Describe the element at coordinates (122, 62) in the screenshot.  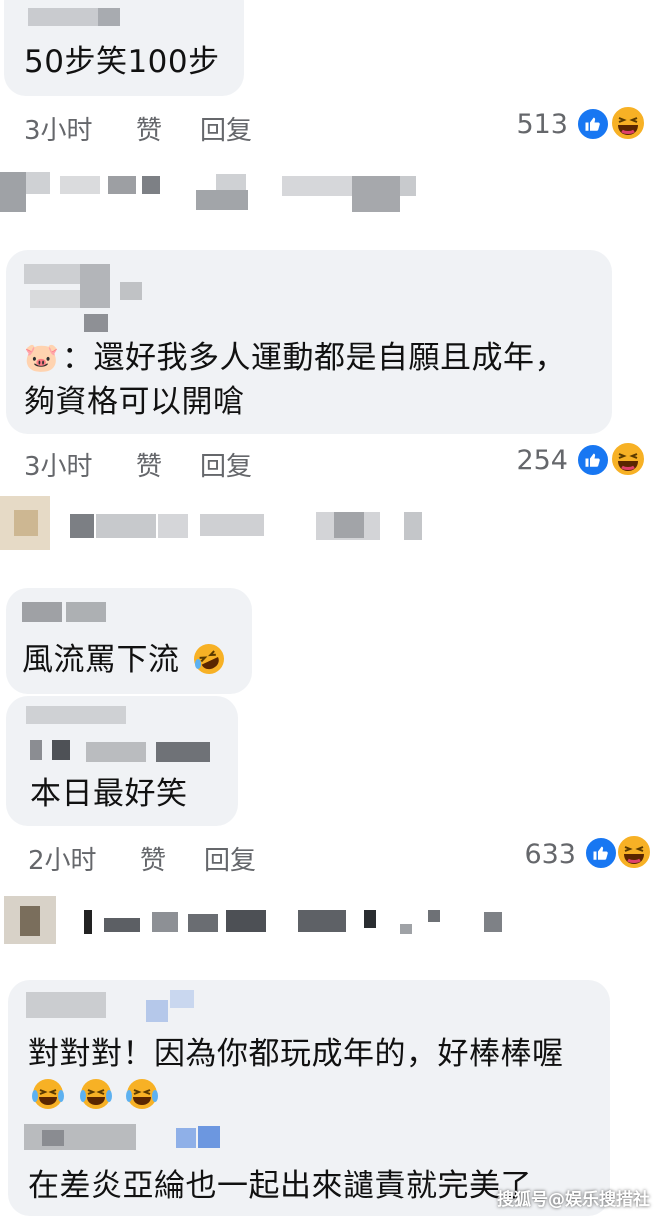
I see `comment-text: 50步笑100步` at that location.